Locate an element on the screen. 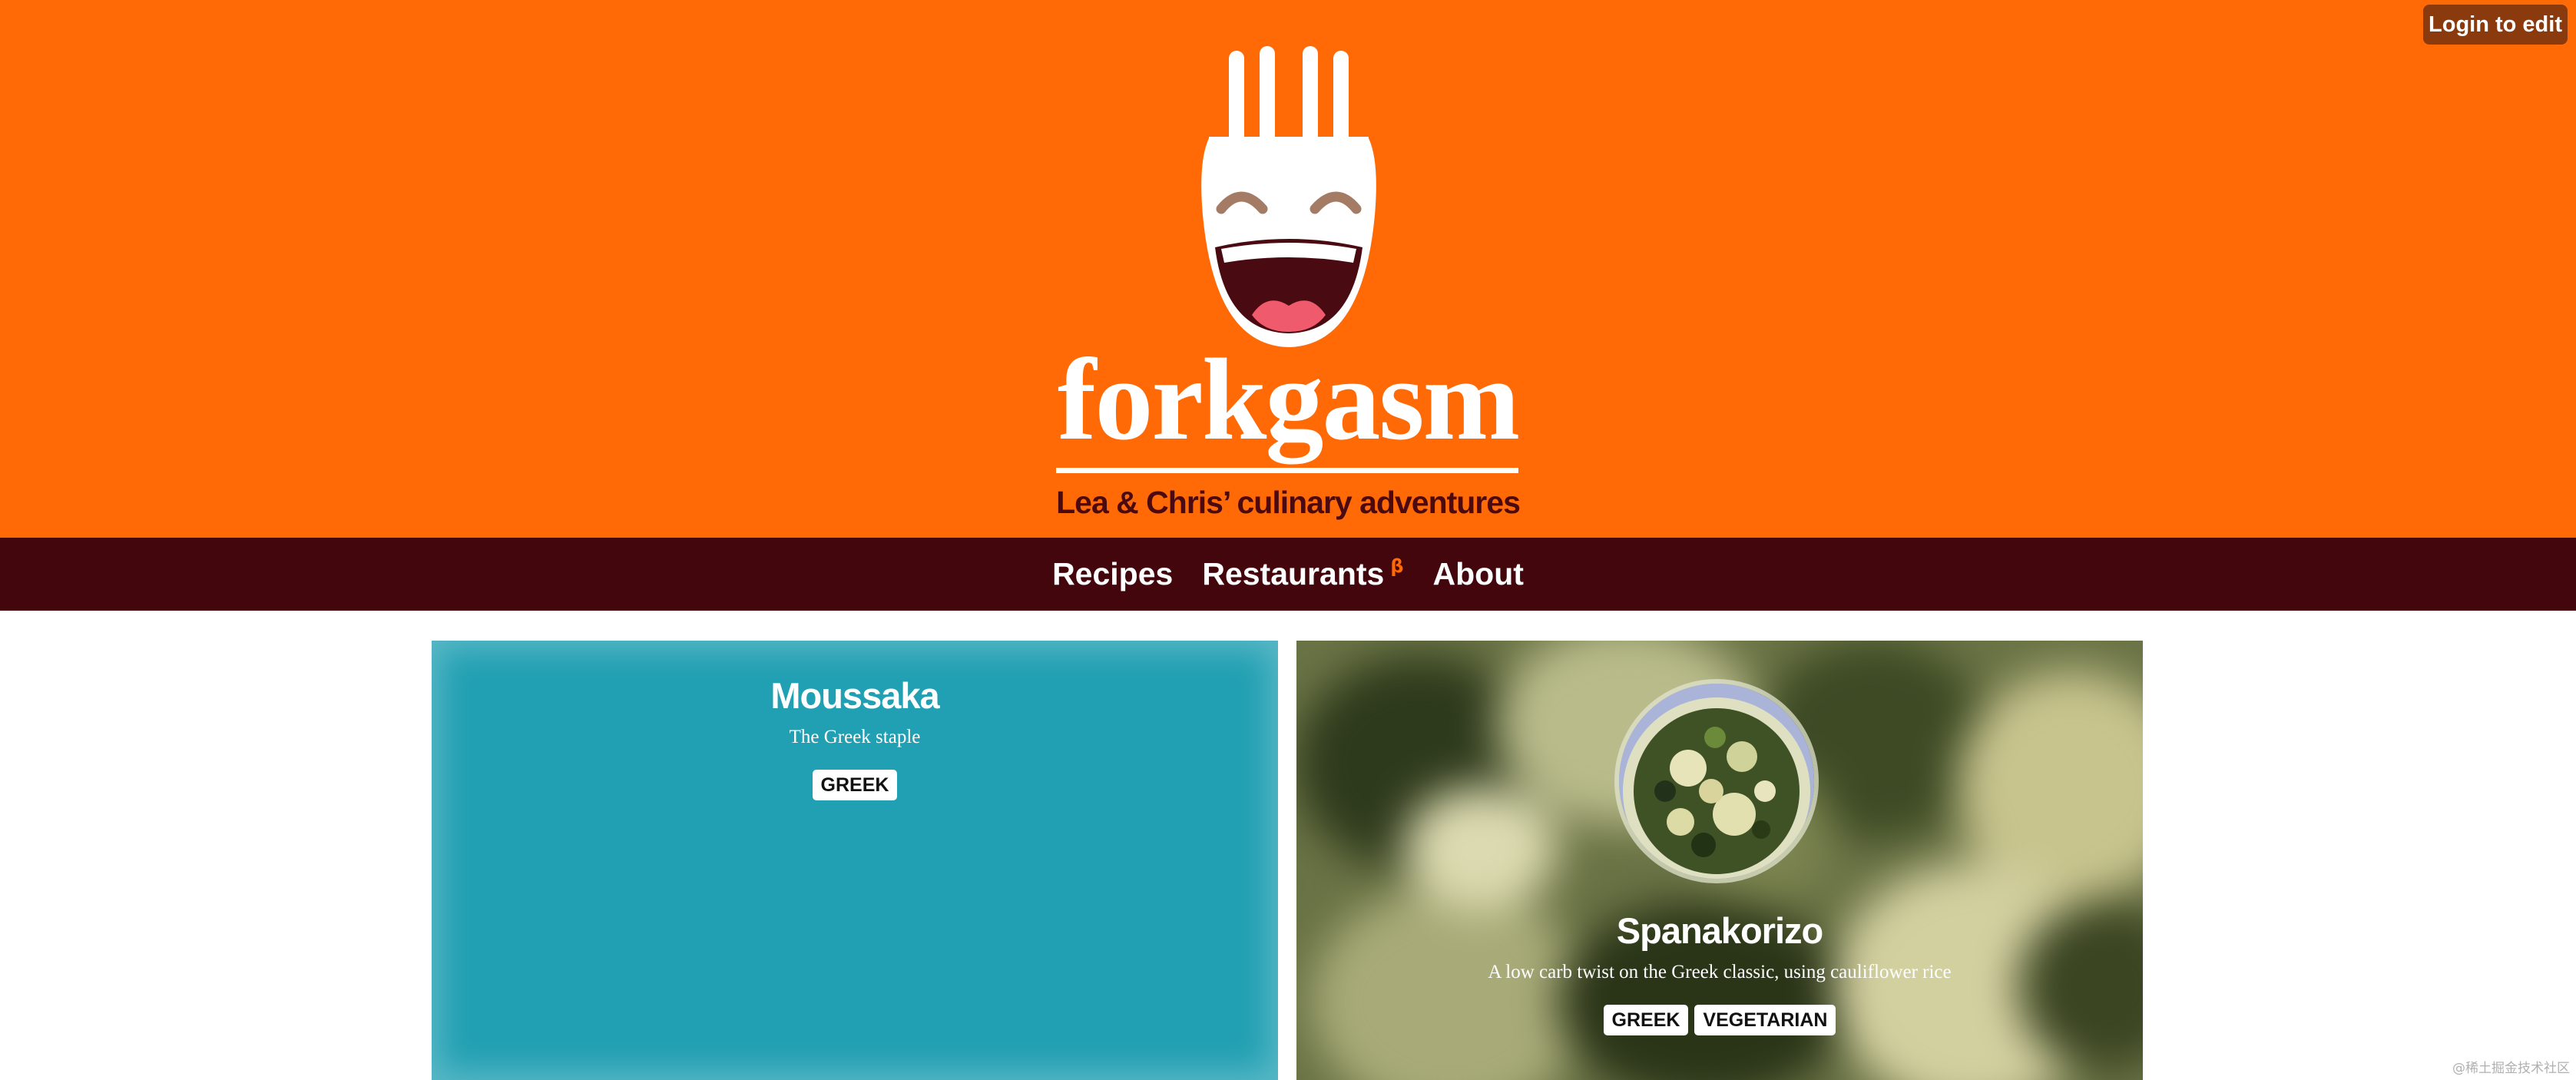 This screenshot has width=2576, height=1080. nav-label: Recipes is located at coordinates (1113, 573).